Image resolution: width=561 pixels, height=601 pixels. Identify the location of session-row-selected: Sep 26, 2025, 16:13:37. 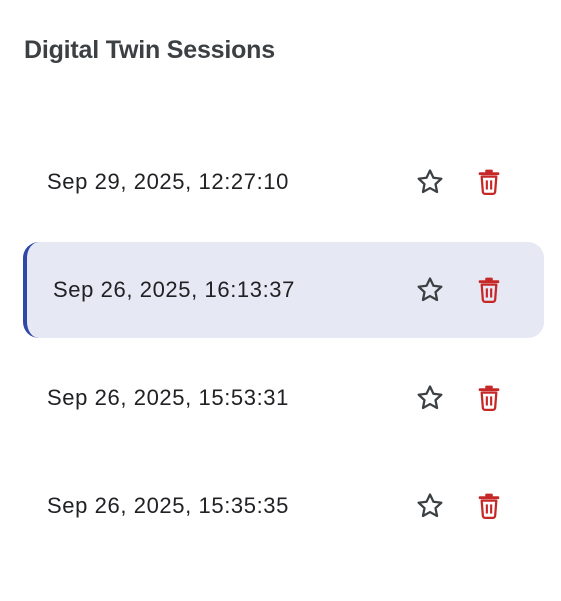
(283, 290).